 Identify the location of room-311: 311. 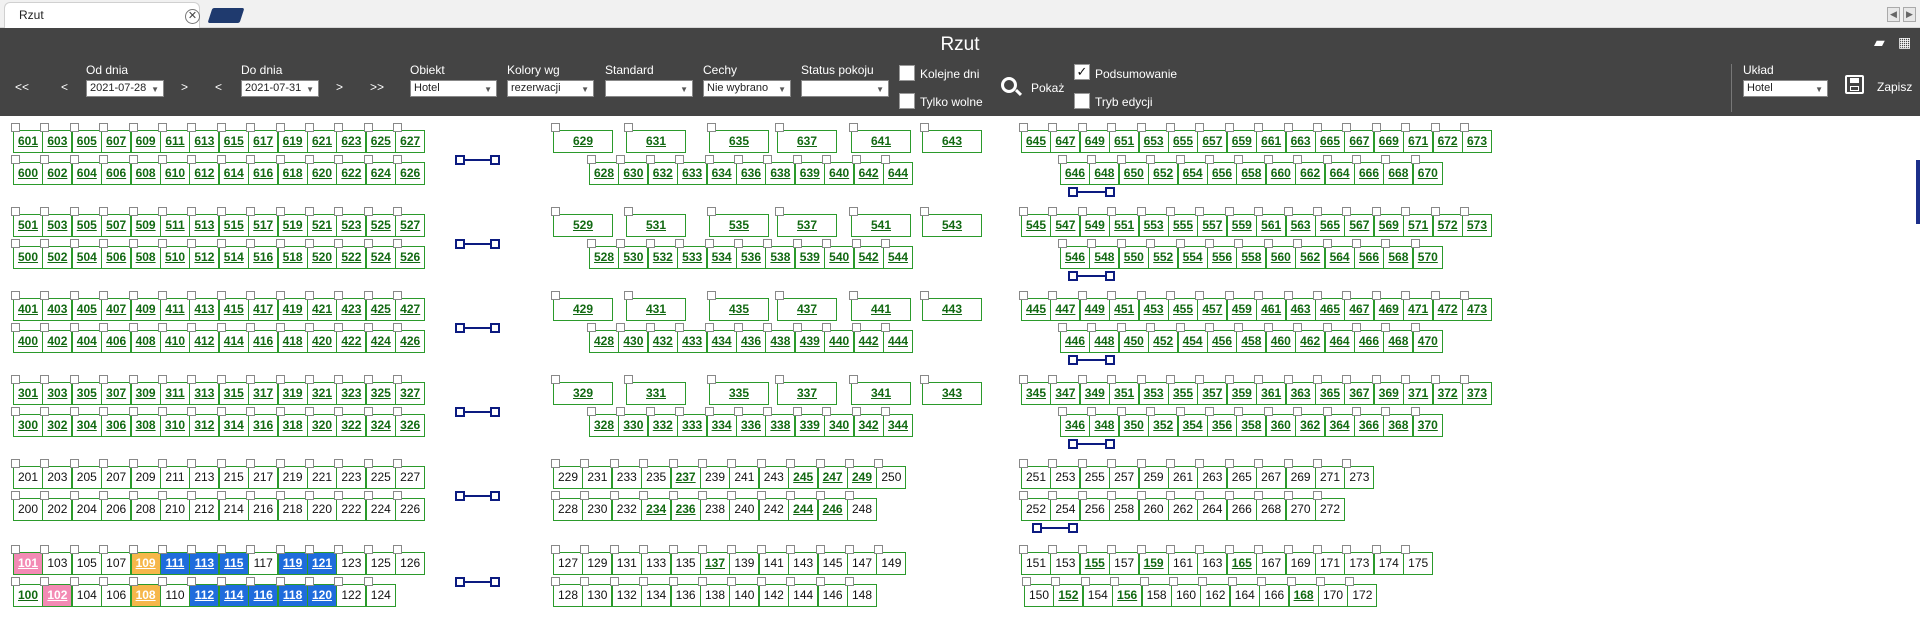
(175, 393).